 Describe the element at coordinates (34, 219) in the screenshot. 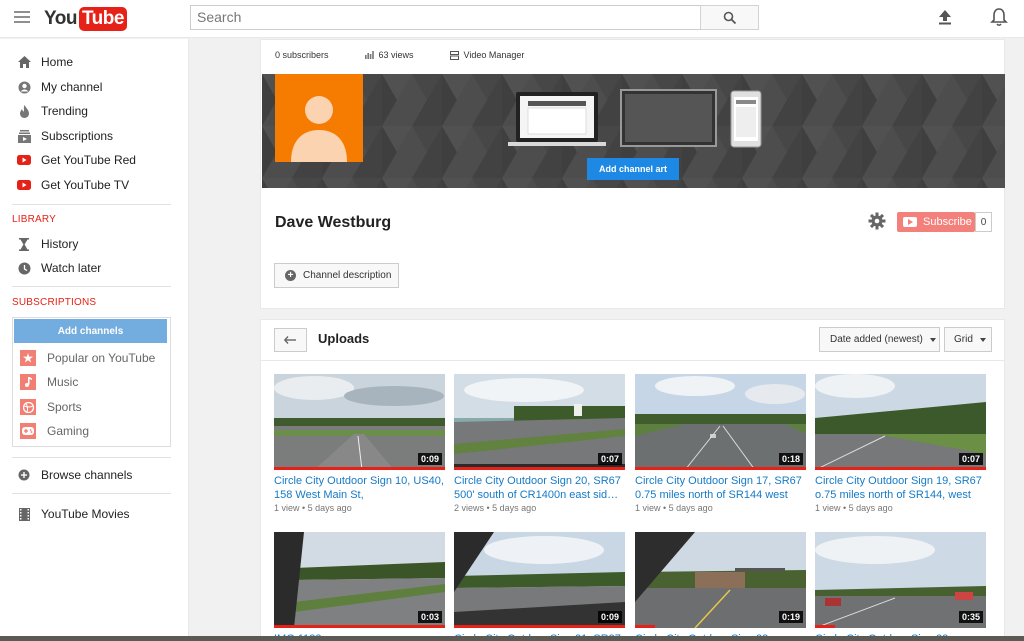

I see `library-heading: LIBRARY` at that location.